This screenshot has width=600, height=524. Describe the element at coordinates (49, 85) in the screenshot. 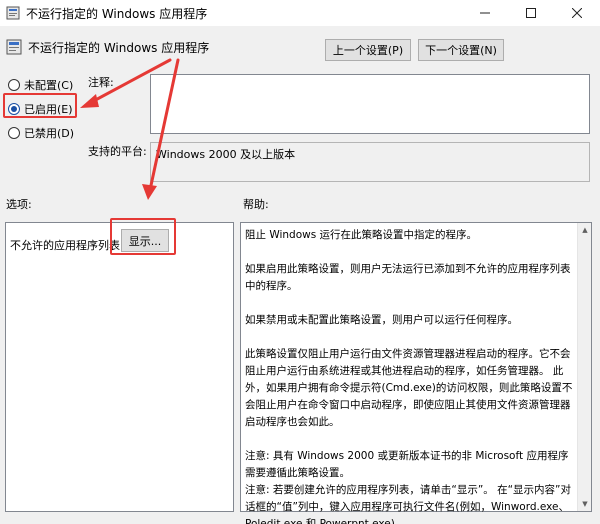

I see `radio-label: 未配置(C)` at that location.